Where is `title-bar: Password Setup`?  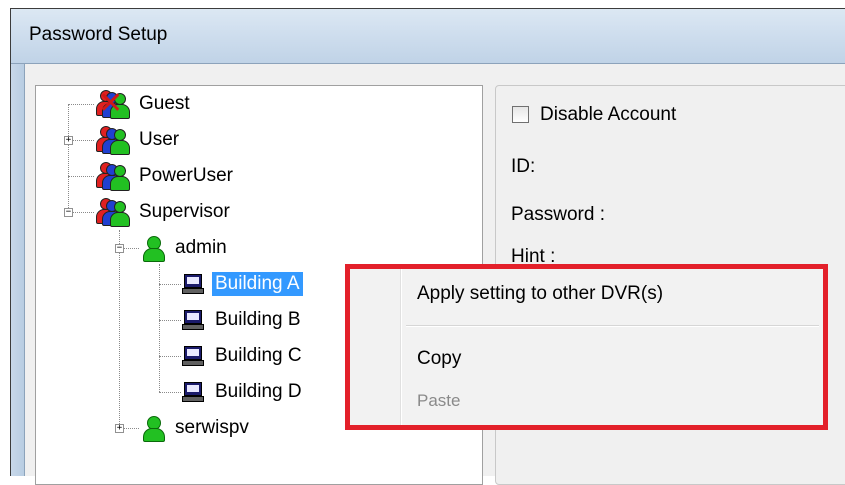
title-bar: Password Setup is located at coordinates (428, 36).